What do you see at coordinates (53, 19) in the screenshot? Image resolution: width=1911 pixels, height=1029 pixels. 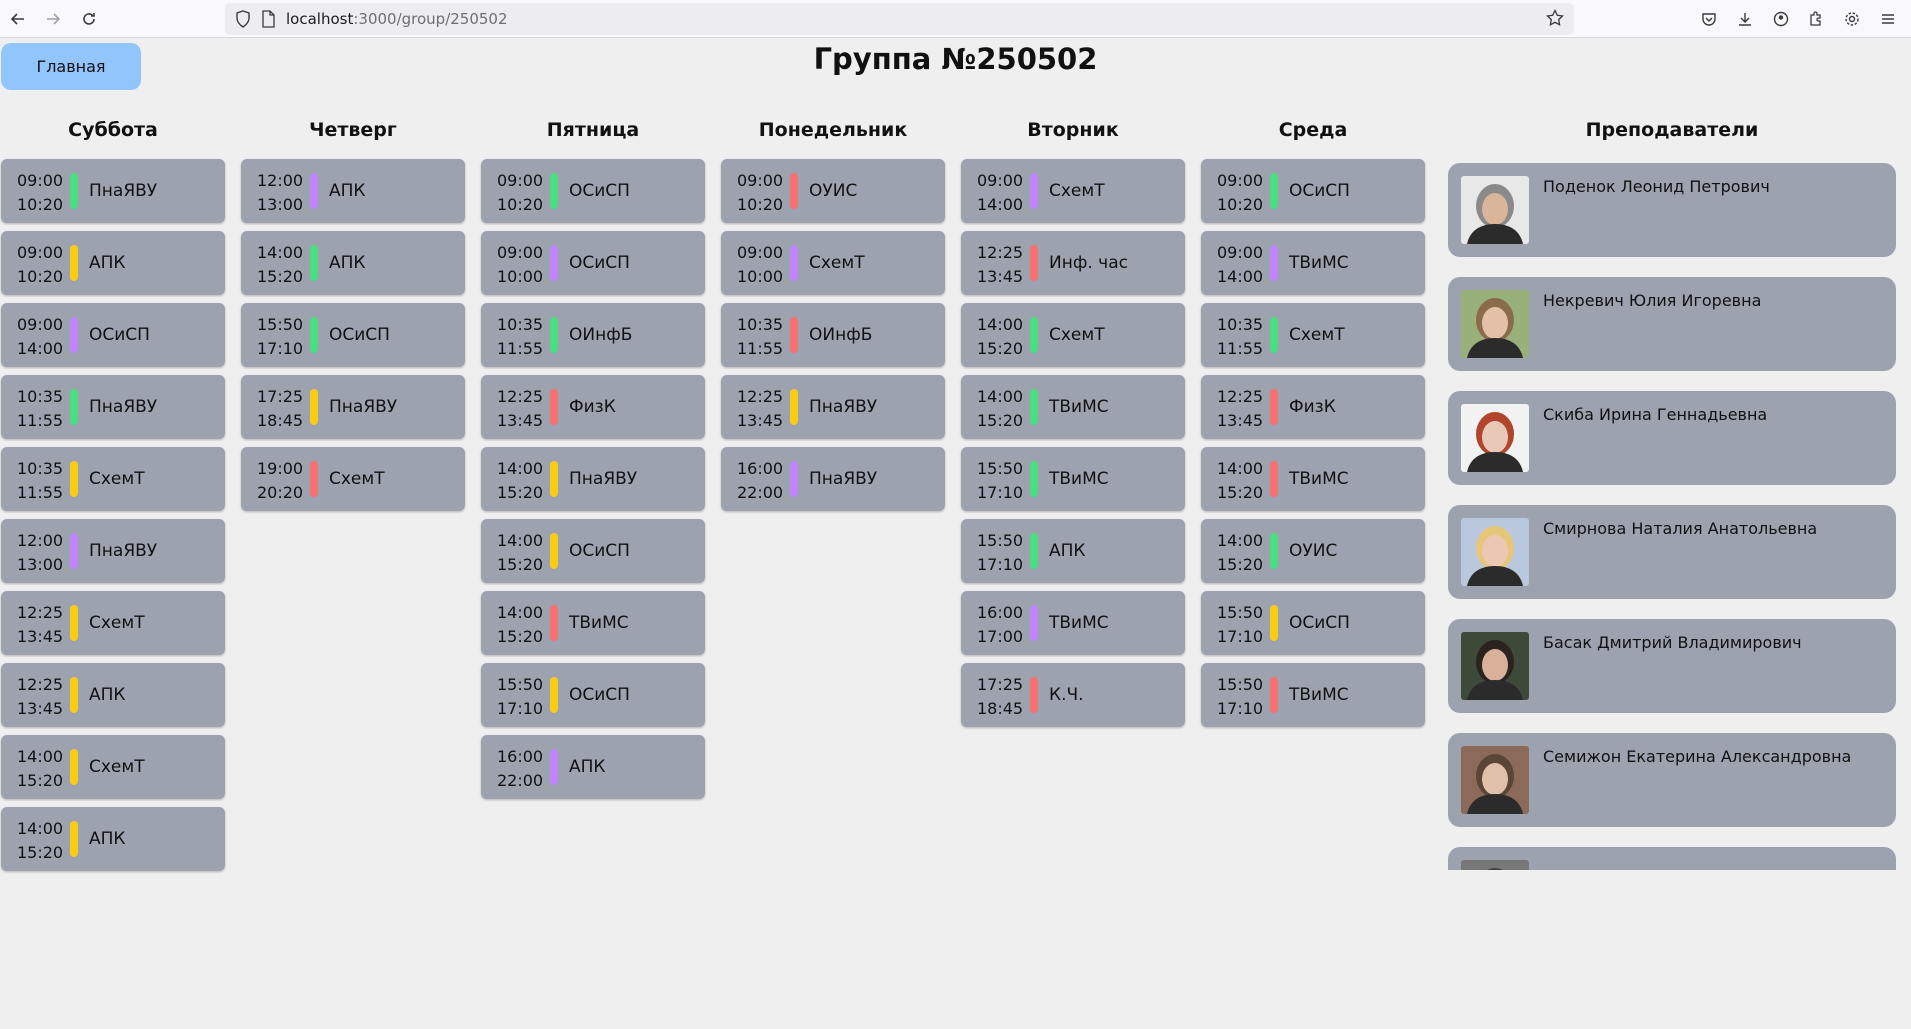 I see `forward-button` at bounding box center [53, 19].